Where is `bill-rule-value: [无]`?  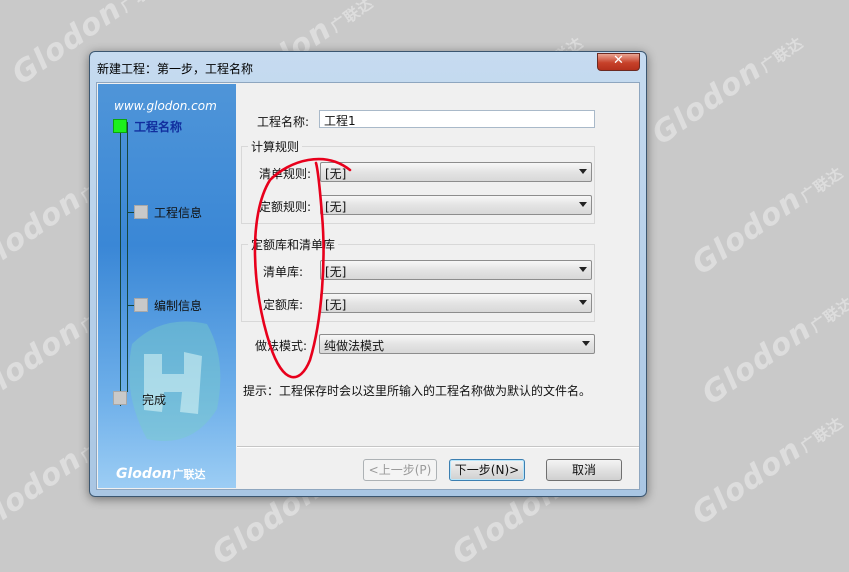 bill-rule-value: [无] is located at coordinates (336, 174).